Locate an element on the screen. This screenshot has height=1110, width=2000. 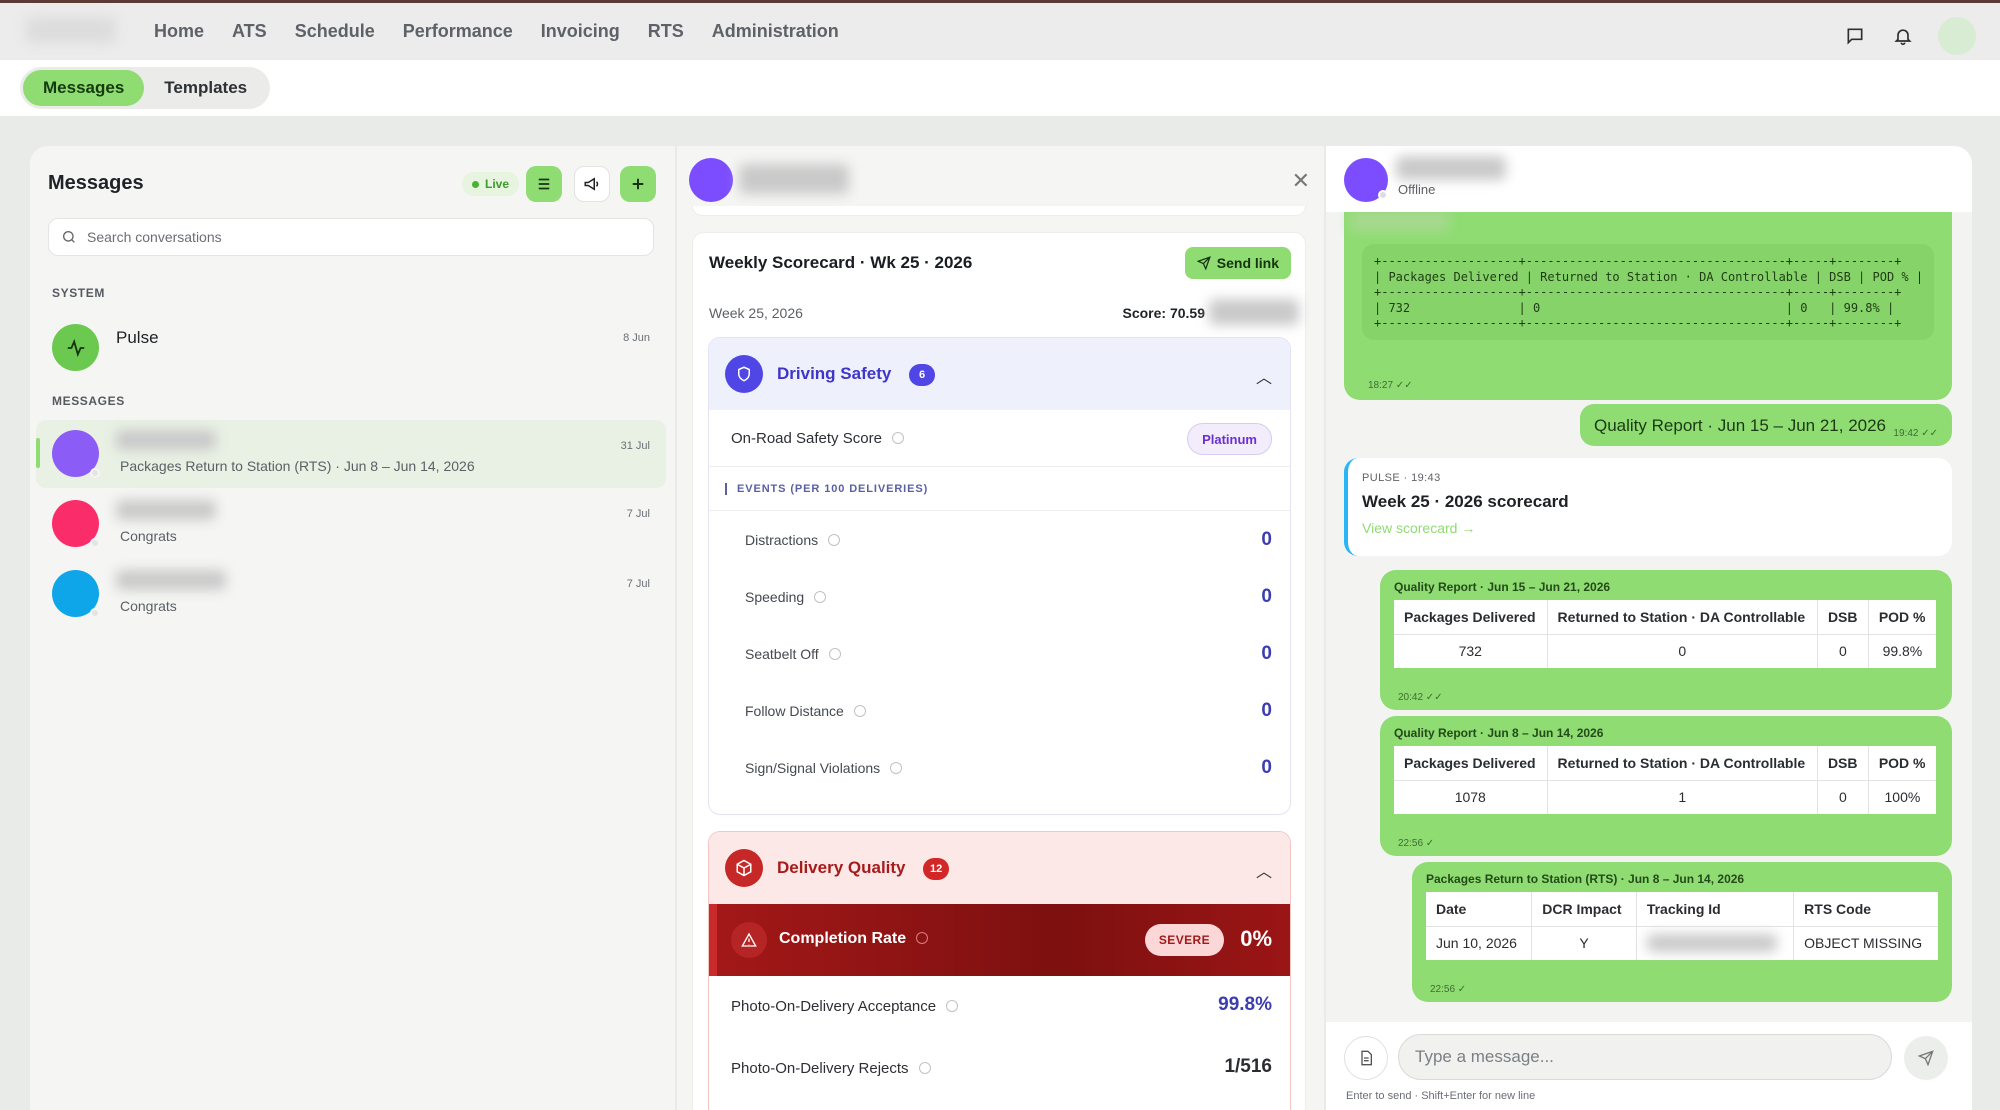
delivery-quality-header: Delivery Quality 12 ︿ is located at coordinates (999, 868).